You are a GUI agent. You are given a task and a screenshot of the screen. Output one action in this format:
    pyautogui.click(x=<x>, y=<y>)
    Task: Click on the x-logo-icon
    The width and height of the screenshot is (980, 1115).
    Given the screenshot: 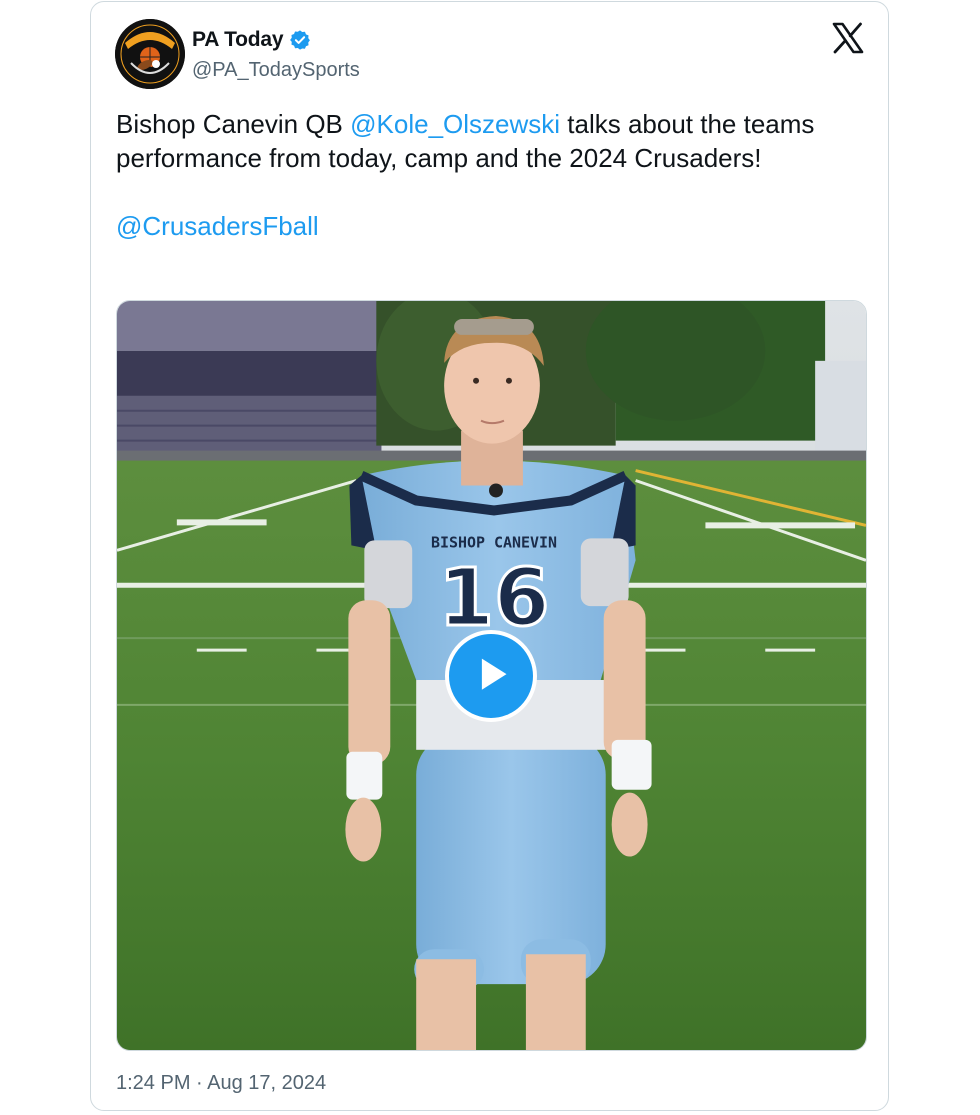 What is the action you would take?
    pyautogui.click(x=848, y=38)
    